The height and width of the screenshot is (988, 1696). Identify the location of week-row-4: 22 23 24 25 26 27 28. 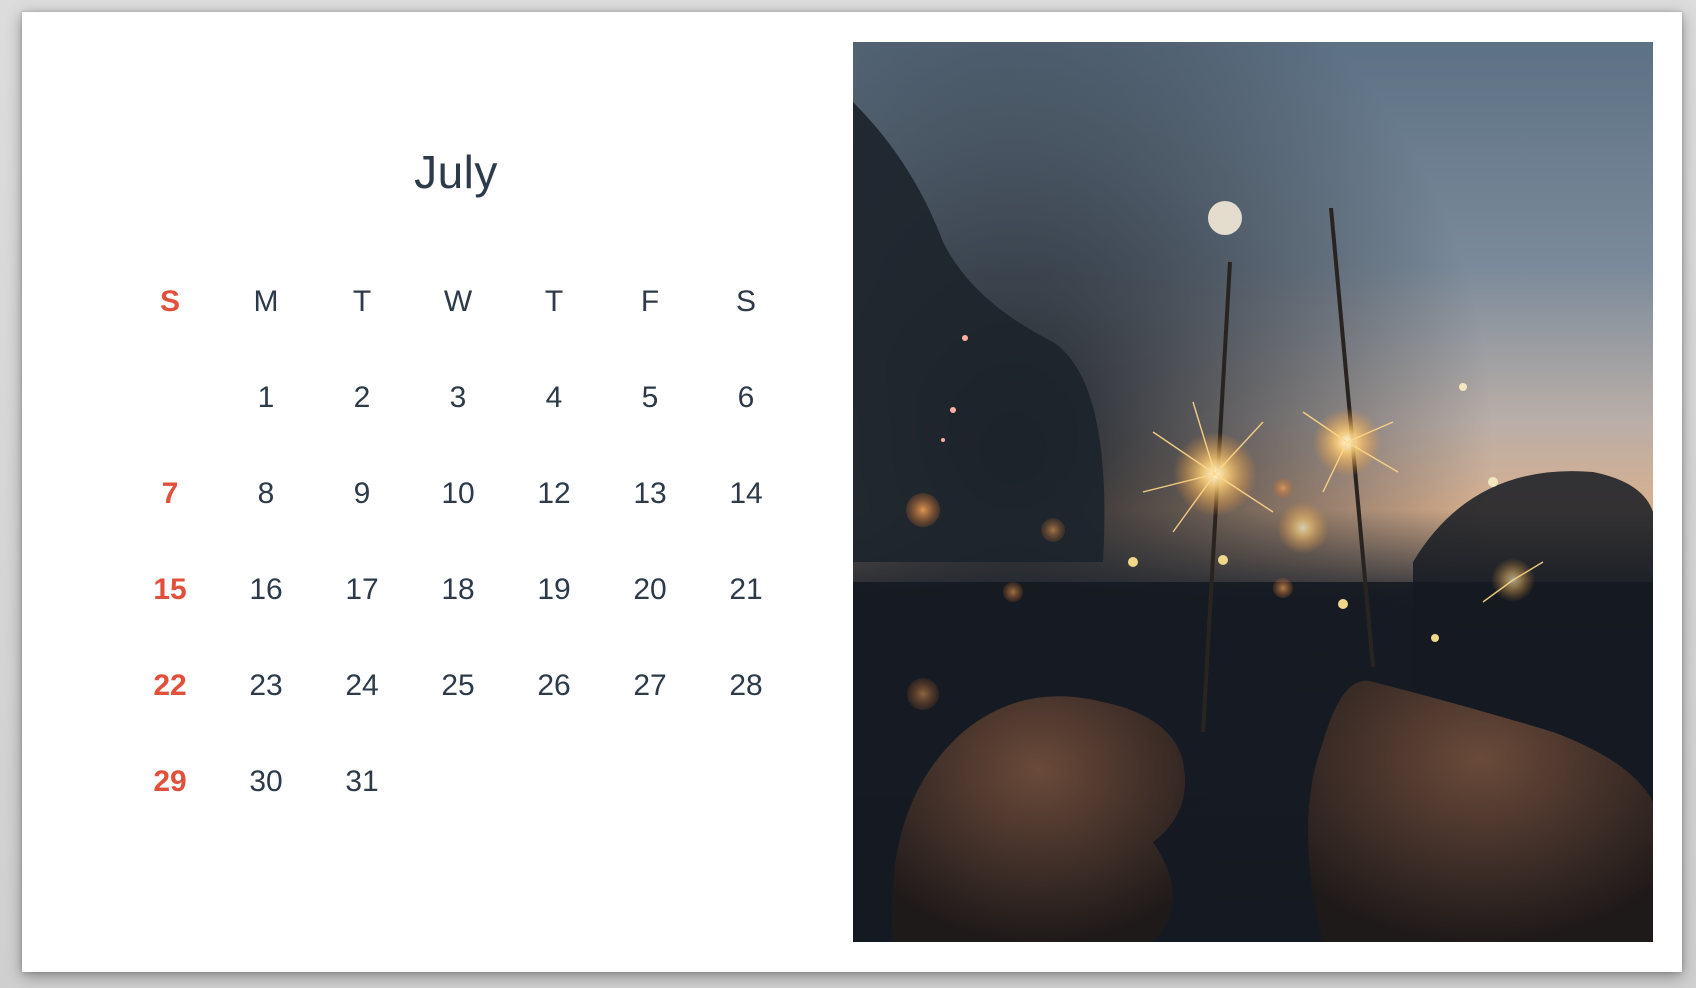
(458, 686).